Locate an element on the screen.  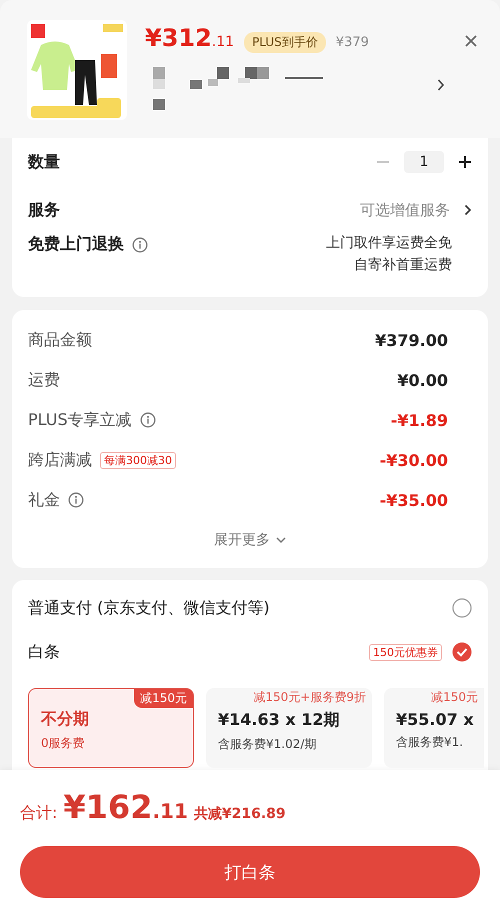
discount-label: 减150元 is located at coordinates (454, 697).